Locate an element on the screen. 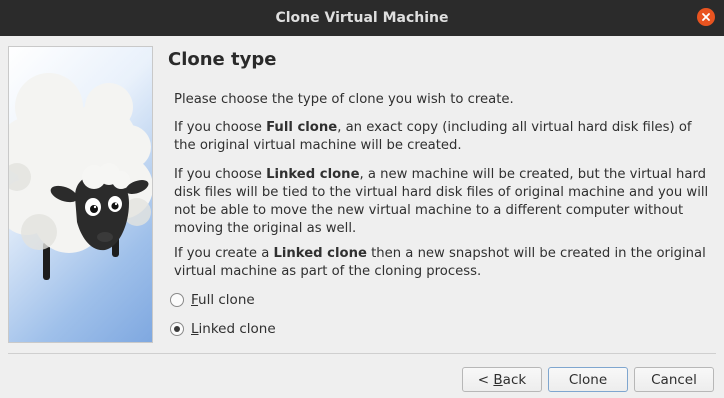 The image size is (724, 398). full-clone-option: Full clone is located at coordinates (212, 300).